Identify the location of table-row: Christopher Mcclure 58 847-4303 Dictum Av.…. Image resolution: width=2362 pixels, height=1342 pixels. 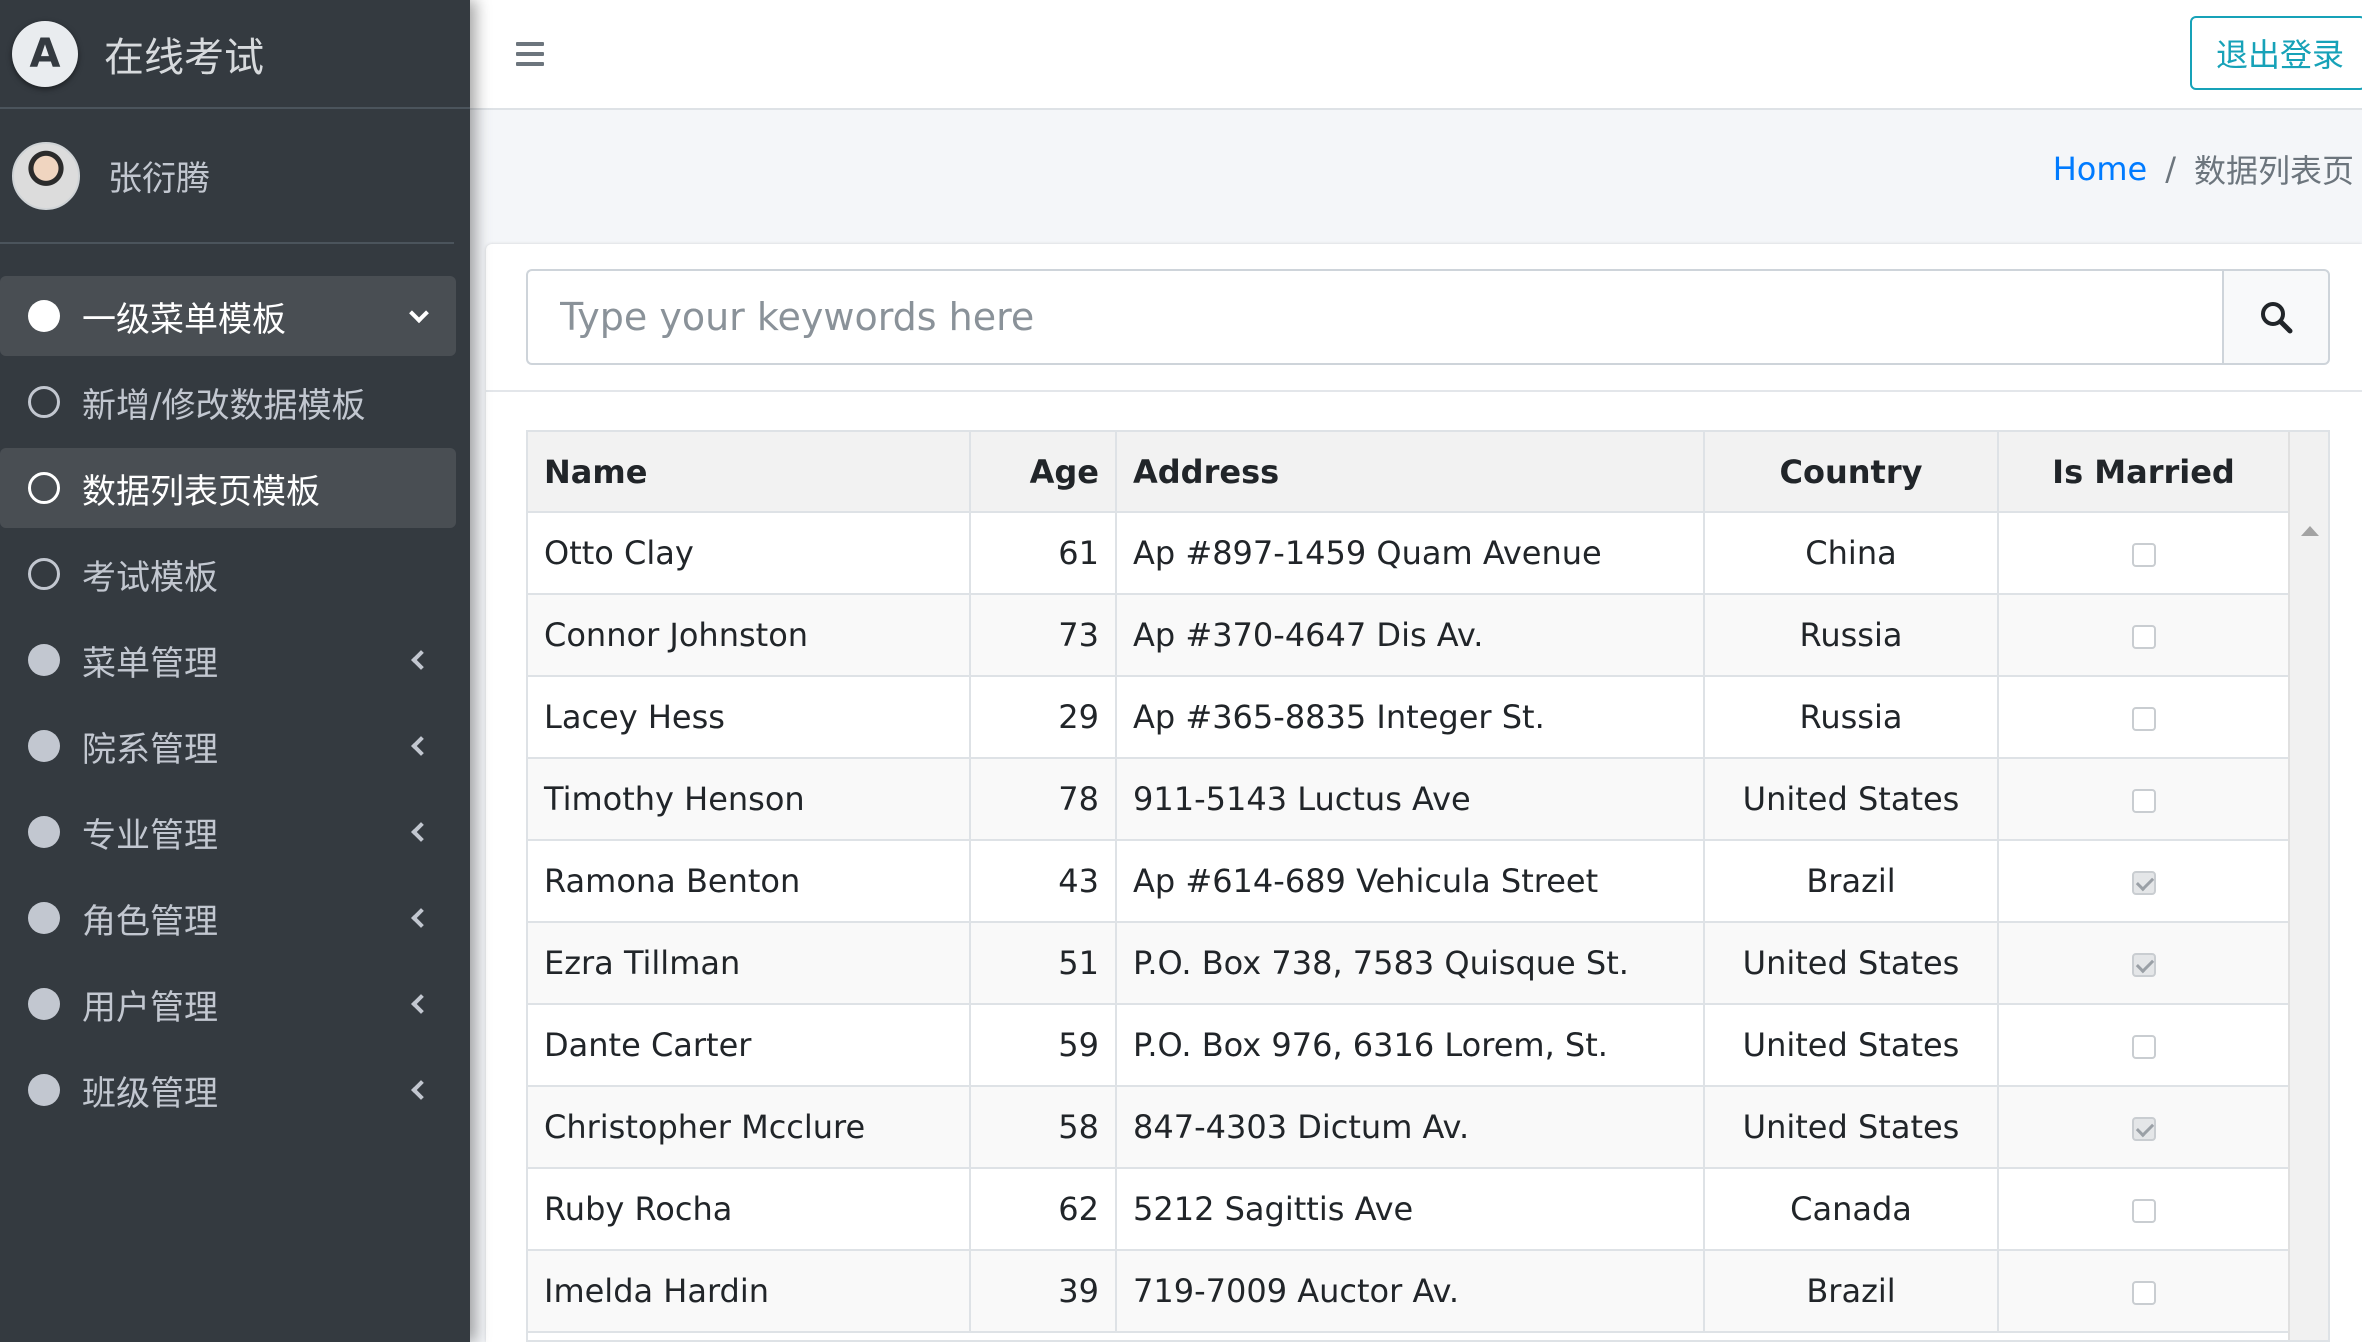
(1408, 1127).